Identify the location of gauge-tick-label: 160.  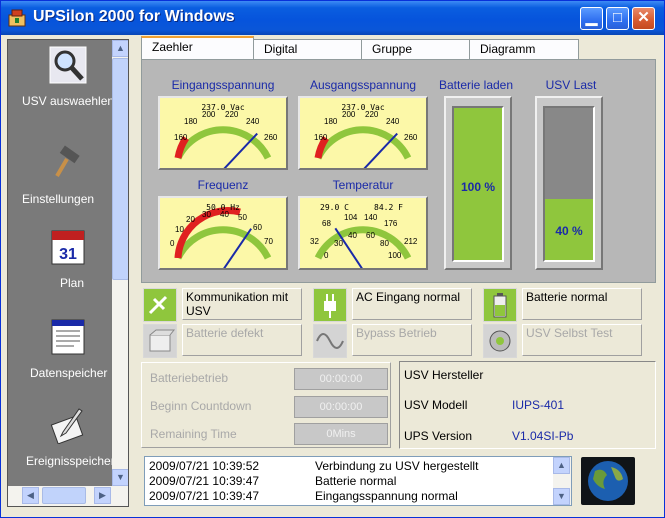
(181, 137).